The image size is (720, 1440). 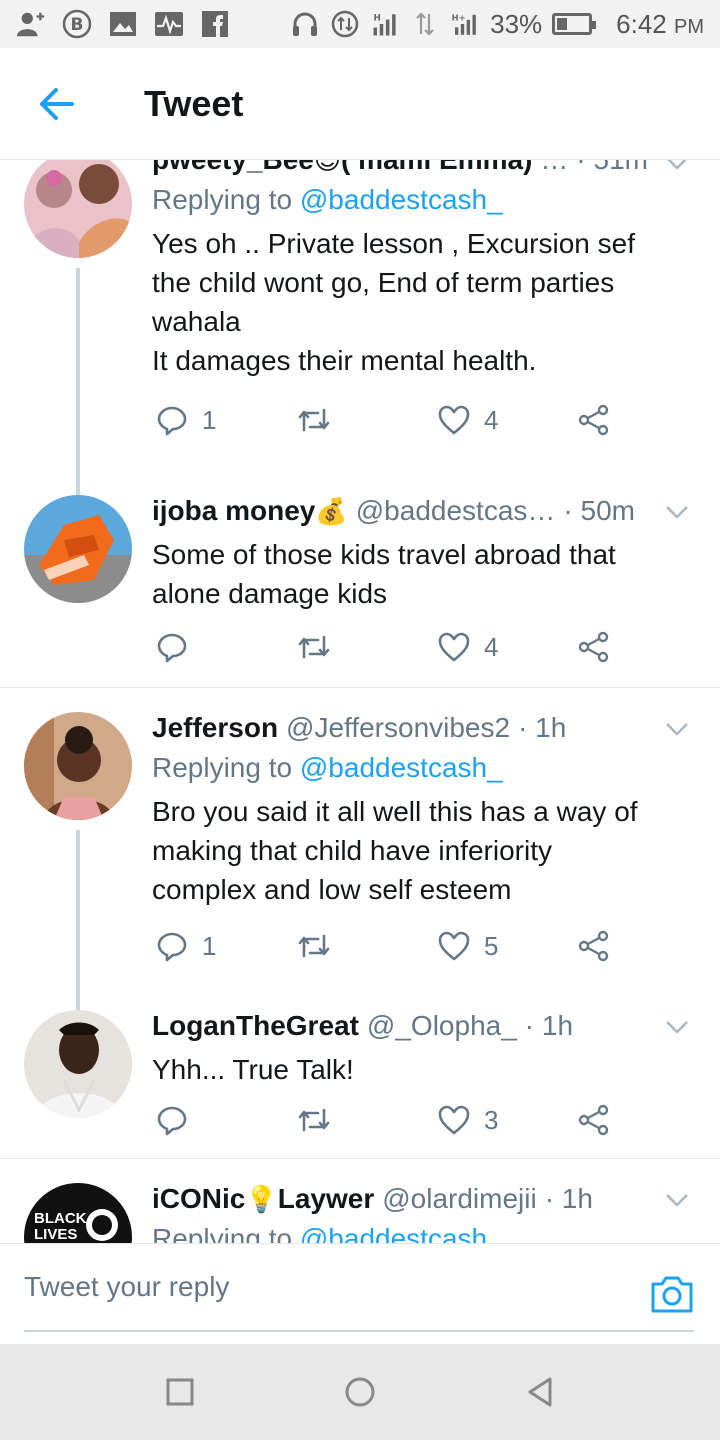 What do you see at coordinates (392, 1120) in the screenshot?
I see `tweet-actions: 3` at bounding box center [392, 1120].